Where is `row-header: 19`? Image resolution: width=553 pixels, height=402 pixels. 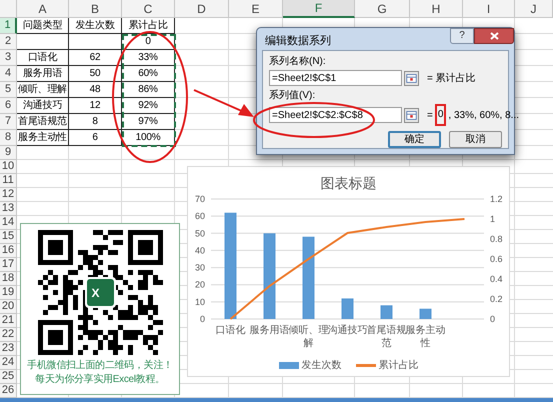 row-header: 19 is located at coordinates (8, 293).